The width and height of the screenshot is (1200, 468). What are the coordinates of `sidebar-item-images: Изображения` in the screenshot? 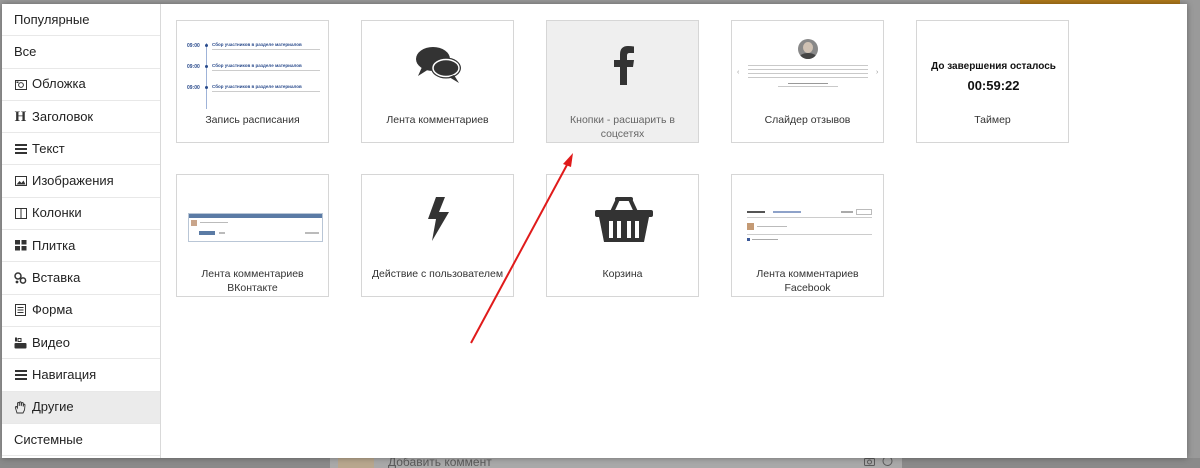 It's located at (81, 181).